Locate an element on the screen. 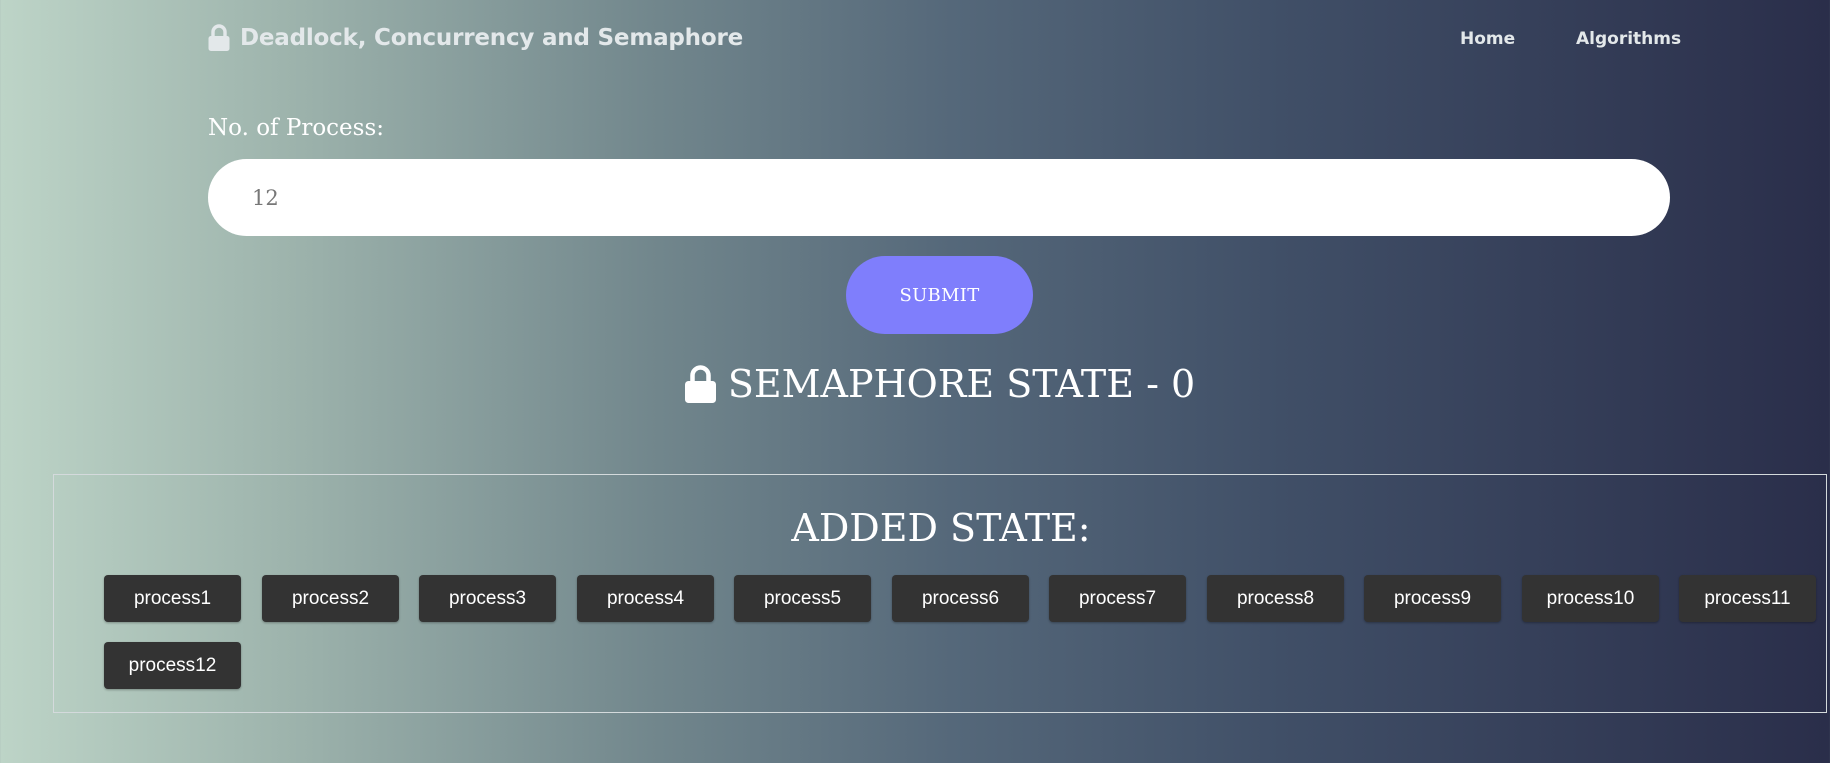 Image resolution: width=1830 pixels, height=763 pixels. process-button: process10 is located at coordinates (1590, 598).